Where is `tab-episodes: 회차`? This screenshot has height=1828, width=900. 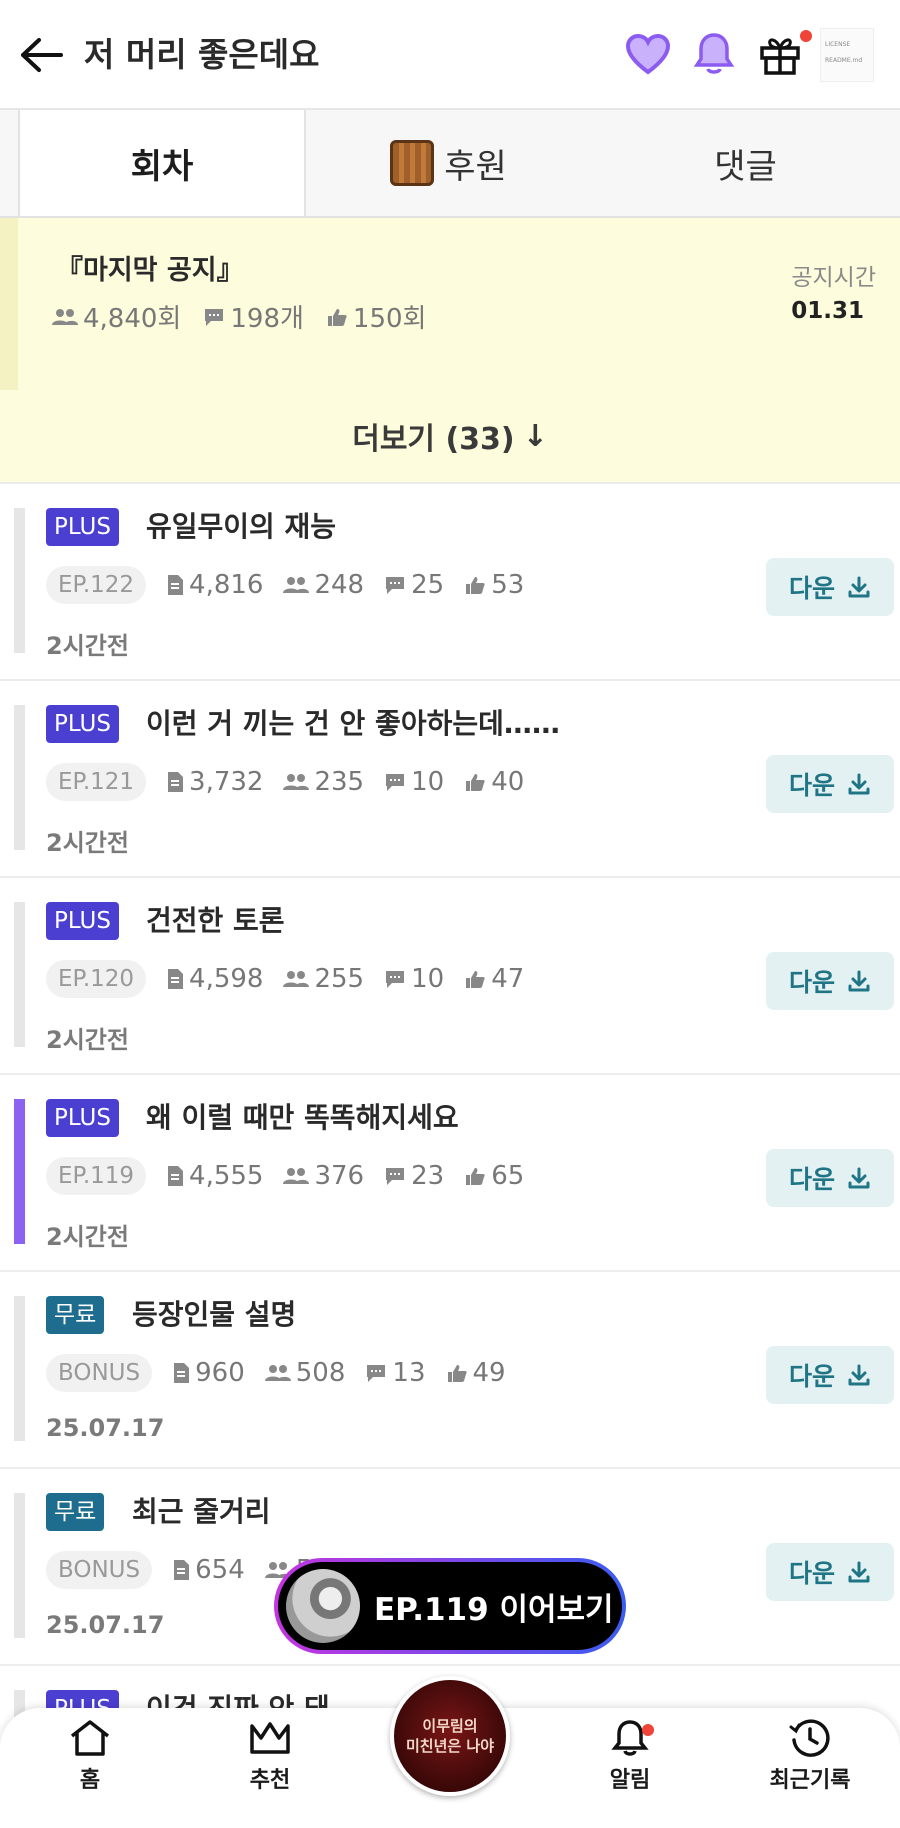 tab-episodes: 회차 is located at coordinates (162, 163).